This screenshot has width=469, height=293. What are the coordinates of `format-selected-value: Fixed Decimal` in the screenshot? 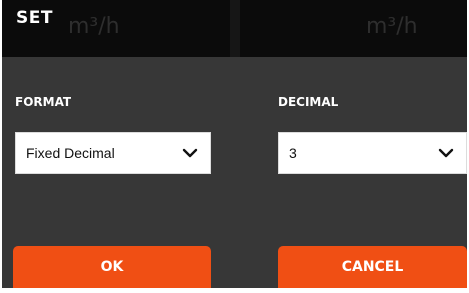 It's located at (70, 153).